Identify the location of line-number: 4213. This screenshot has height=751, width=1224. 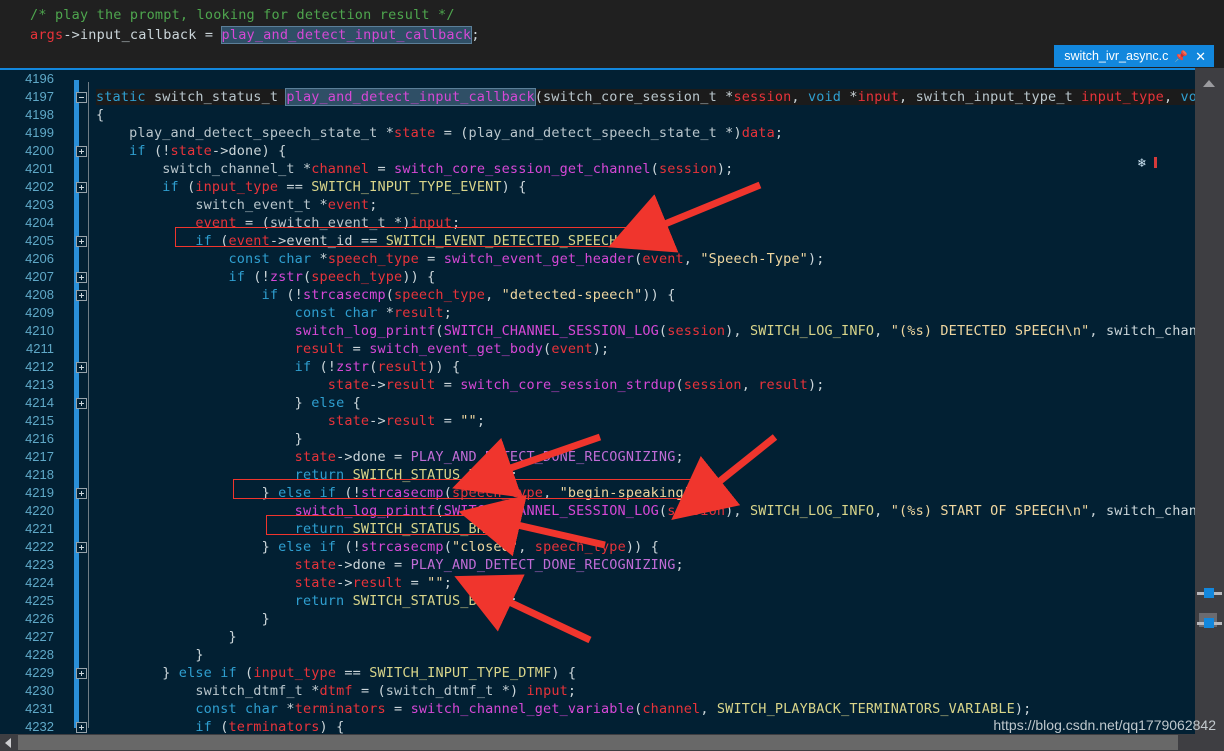
(39, 384).